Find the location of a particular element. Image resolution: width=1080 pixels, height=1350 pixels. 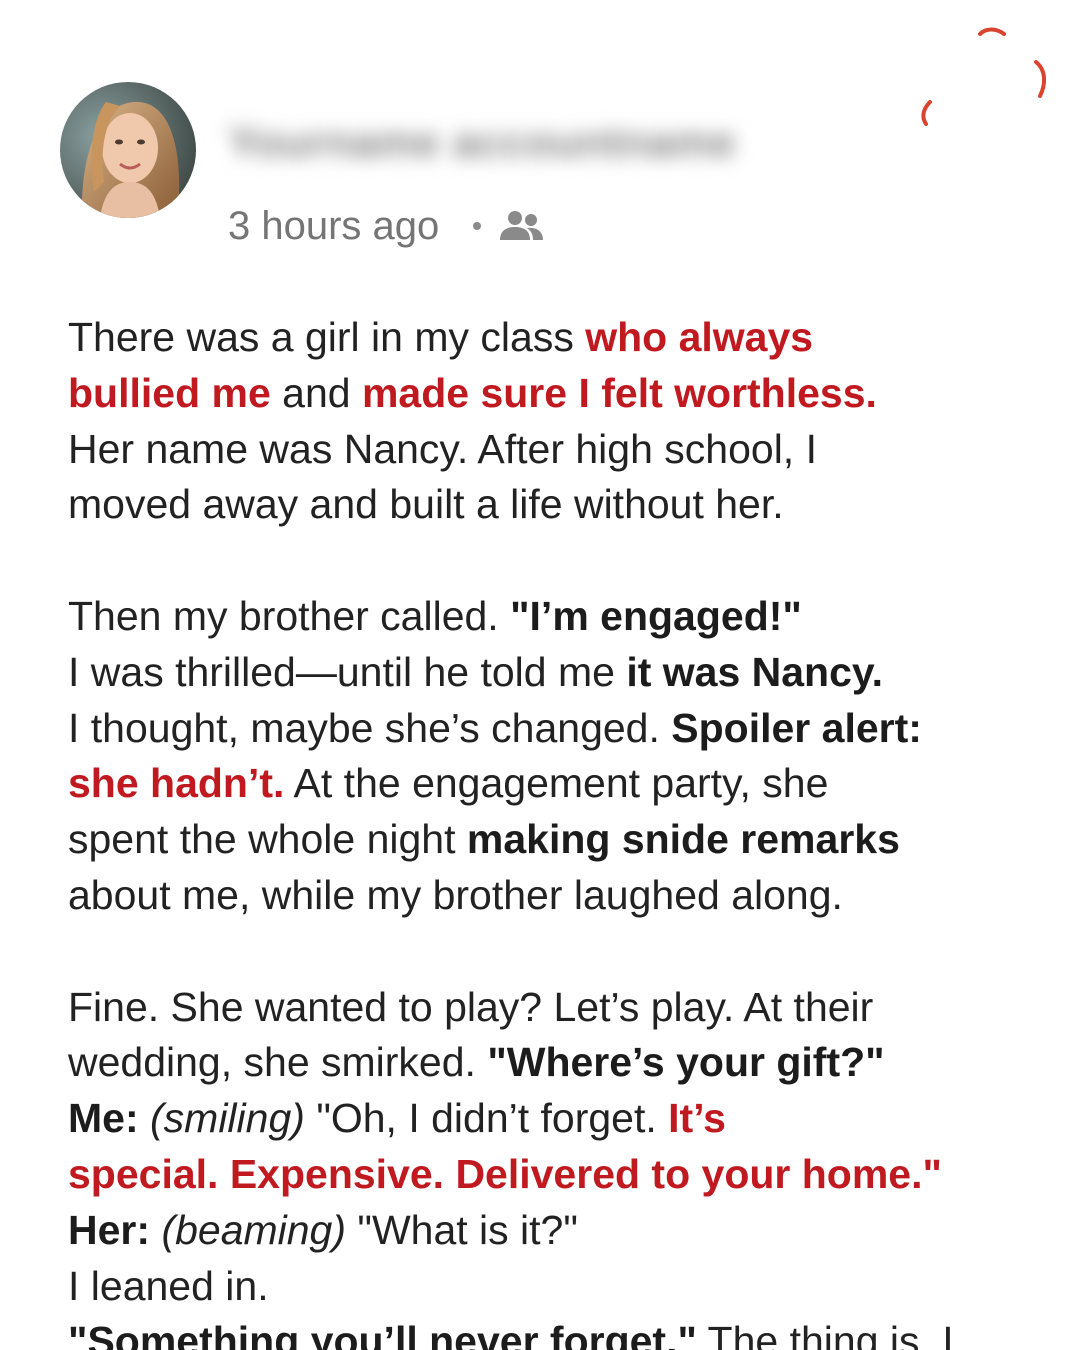

text-line: Then my brother called. "I’m engaged!" is located at coordinates (563, 617).